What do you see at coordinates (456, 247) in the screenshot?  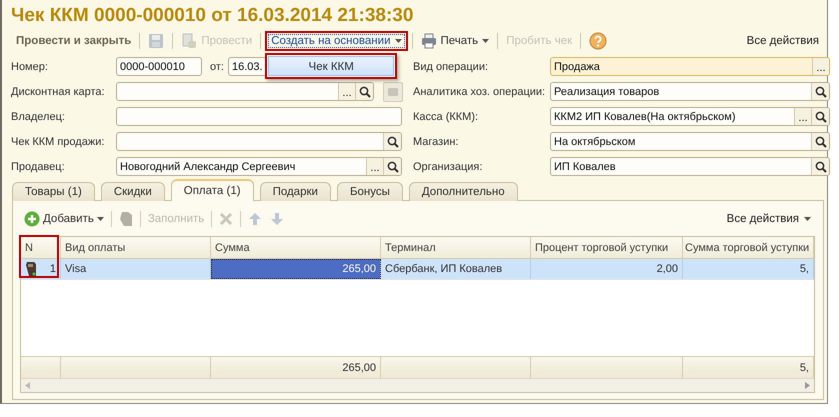 I see `column-header: Терминал` at bounding box center [456, 247].